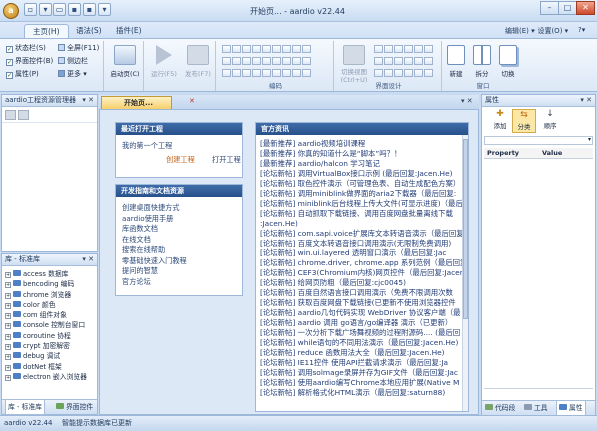 The image size is (597, 431). I want to click on publish-button: 发布(F7), so click(198, 61).